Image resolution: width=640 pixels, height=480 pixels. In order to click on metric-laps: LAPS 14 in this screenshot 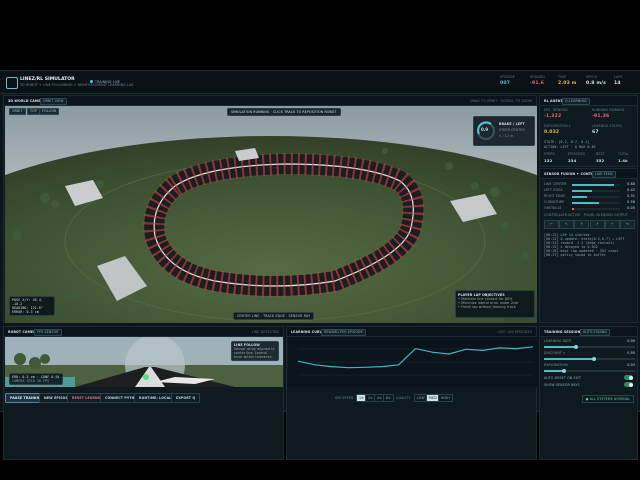, I will do `click(618, 80)`.